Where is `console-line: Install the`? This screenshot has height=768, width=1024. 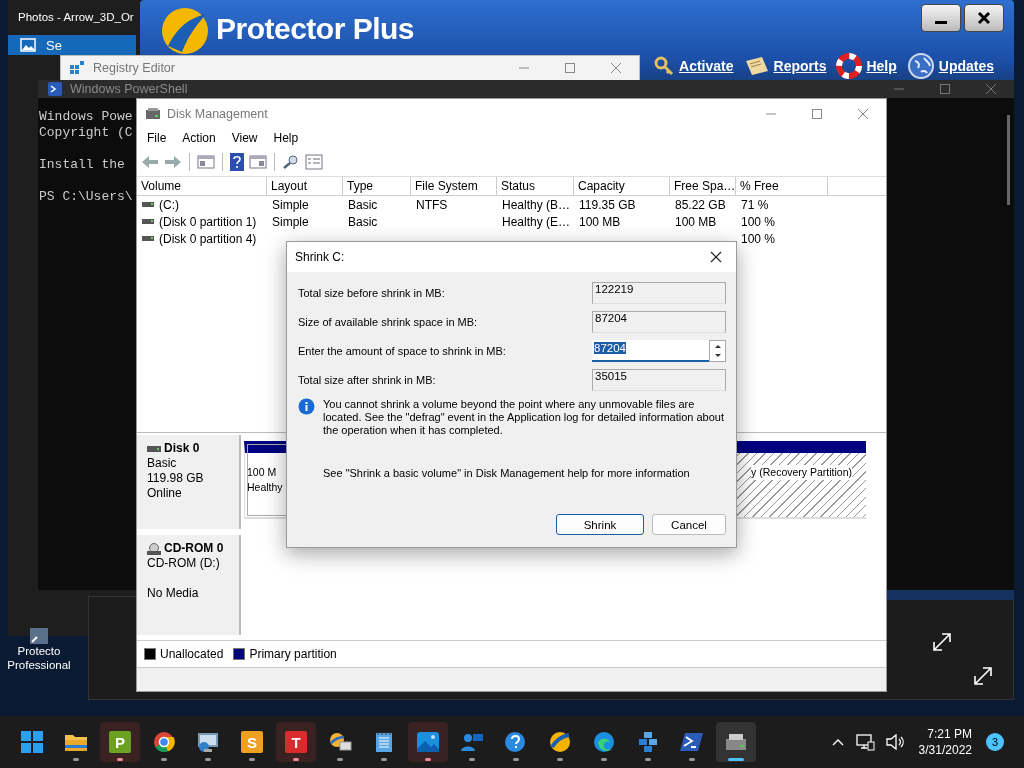
console-line: Install the is located at coordinates (82, 165).